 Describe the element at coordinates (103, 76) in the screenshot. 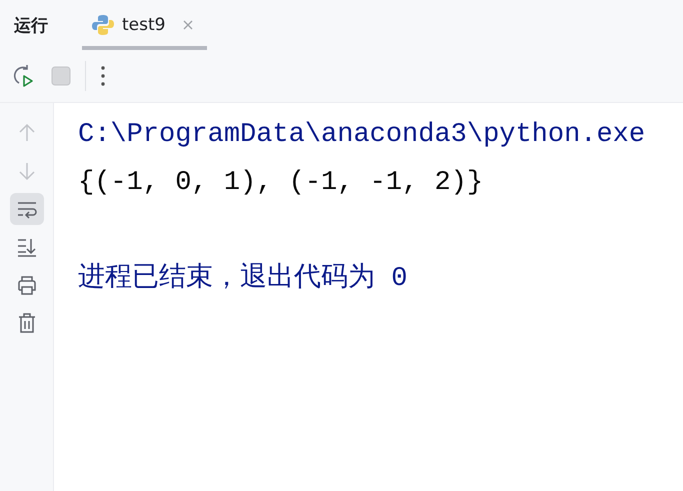

I see `more-icon` at that location.